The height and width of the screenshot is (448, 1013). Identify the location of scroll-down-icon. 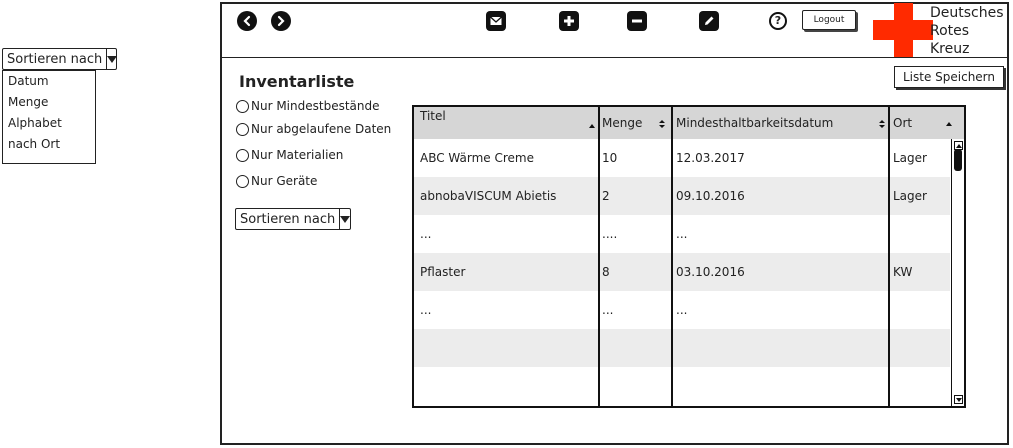
(958, 399).